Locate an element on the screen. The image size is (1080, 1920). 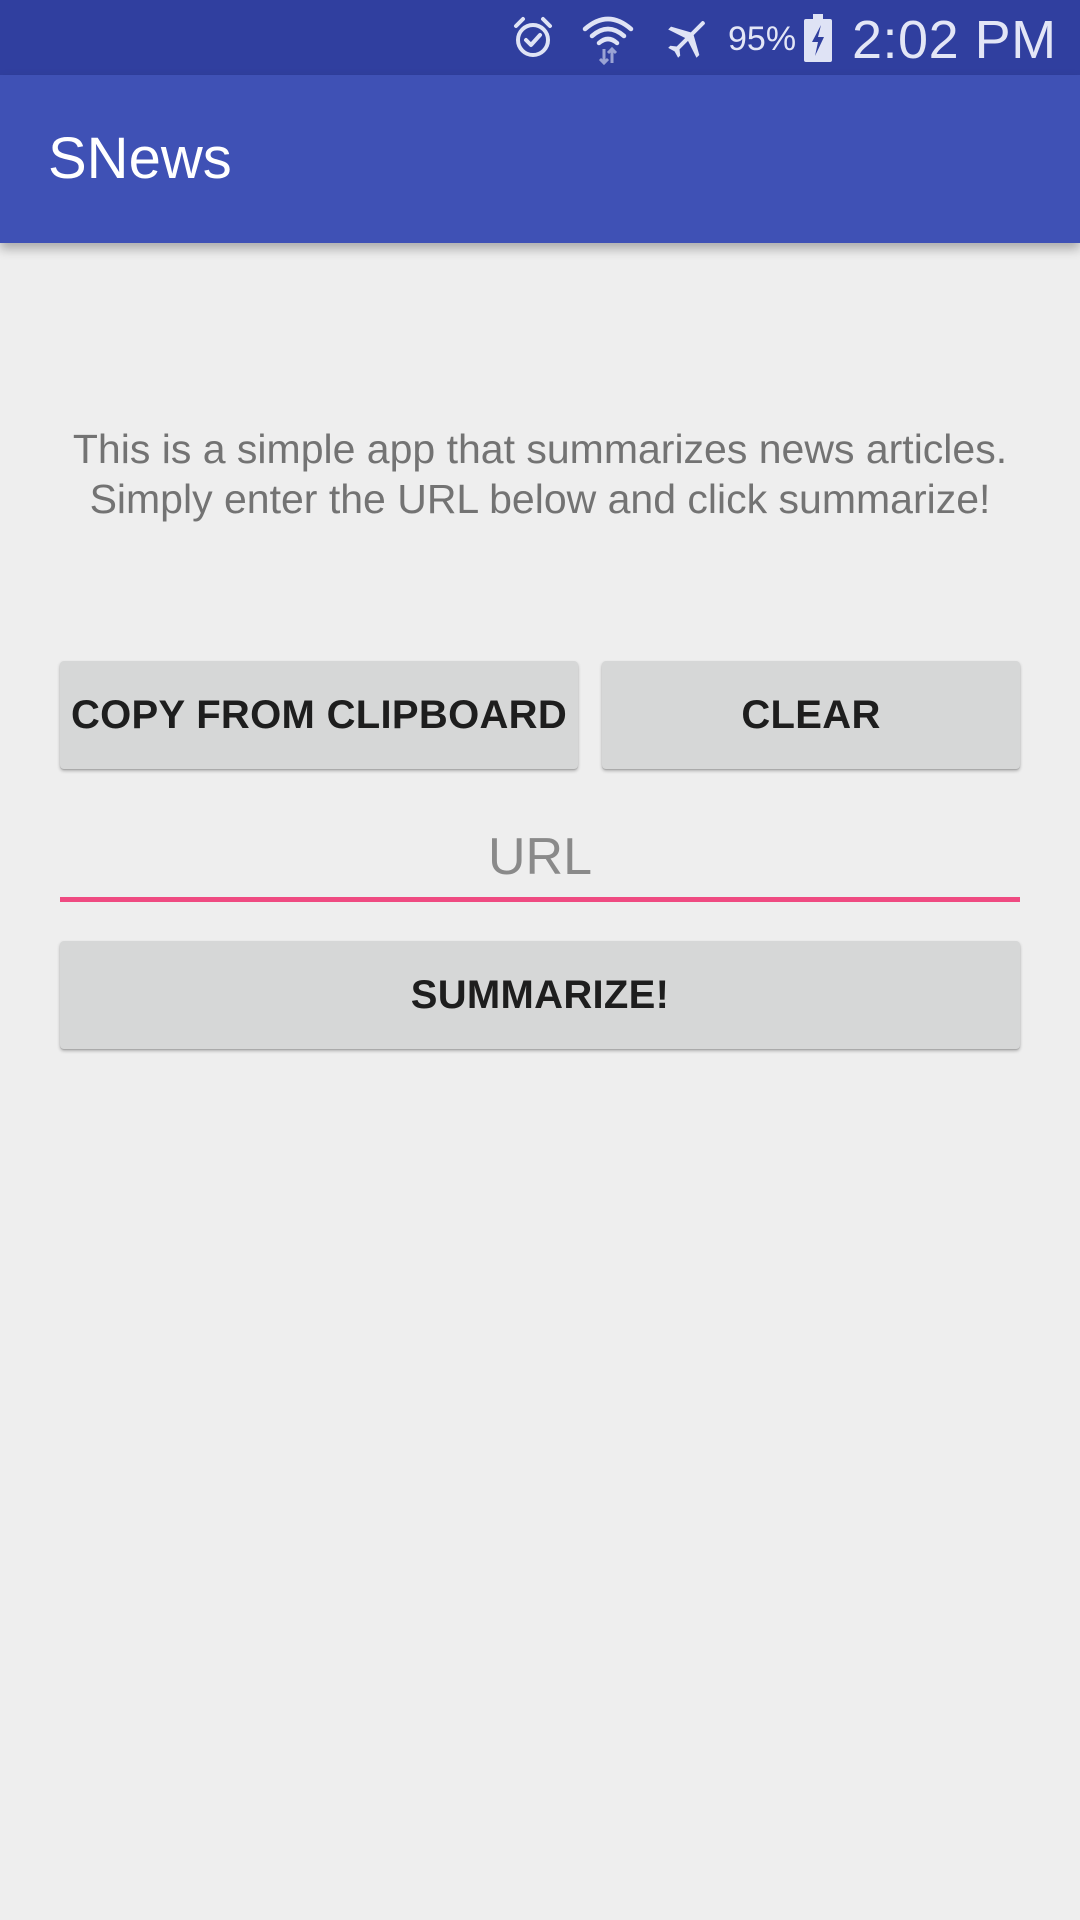
airplane-mode-icon is located at coordinates (688, 37).